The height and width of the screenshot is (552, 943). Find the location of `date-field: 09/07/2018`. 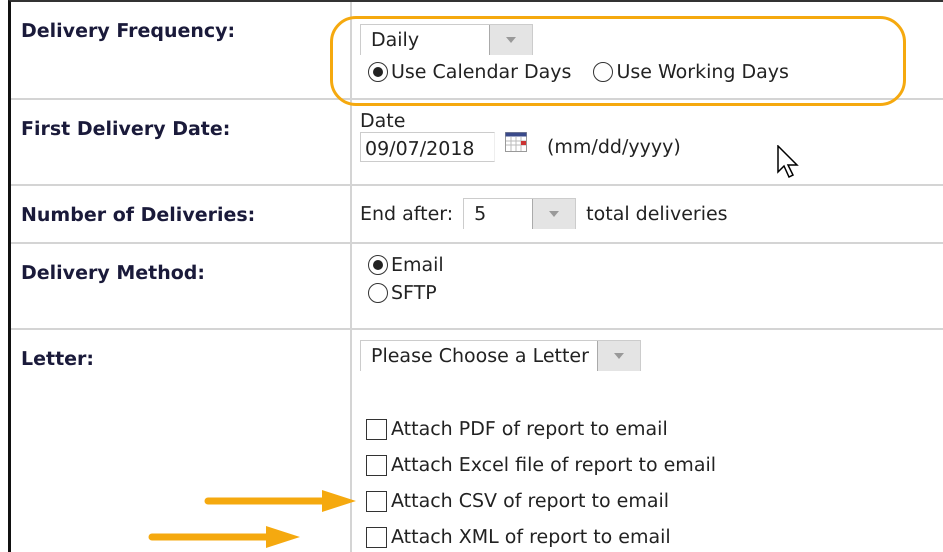

date-field: 09/07/2018 is located at coordinates (427, 147).